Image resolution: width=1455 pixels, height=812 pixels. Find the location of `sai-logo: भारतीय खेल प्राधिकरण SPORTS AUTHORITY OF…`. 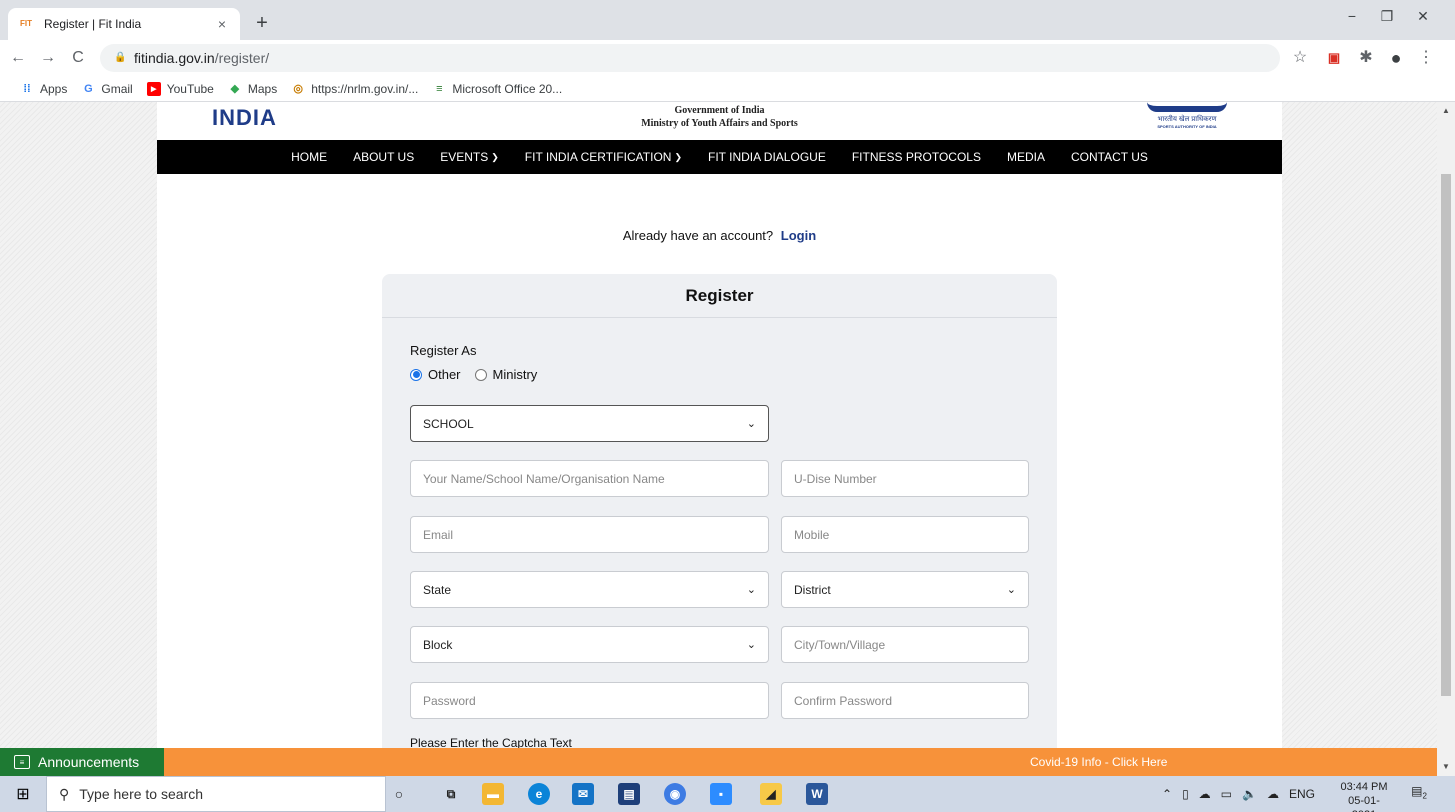

sai-logo: भारतीय खेल प्राधिकरण SPORTS AUTHORITY OF… is located at coordinates (1187, 116).